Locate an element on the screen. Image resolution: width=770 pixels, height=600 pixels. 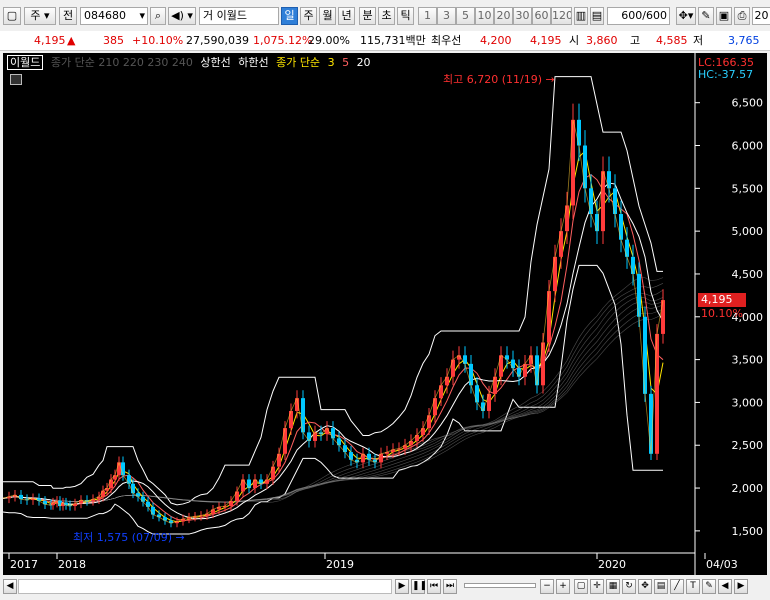
period-month-button: 월 is located at coordinates (327, 16).